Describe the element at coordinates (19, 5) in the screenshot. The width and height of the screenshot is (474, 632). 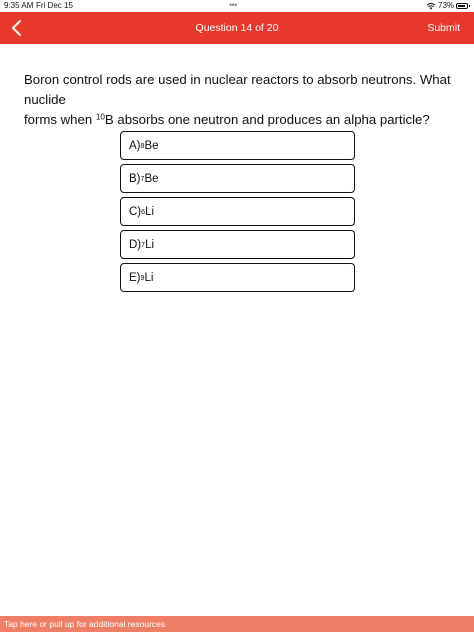
I see `status-time: 9:35 AM` at that location.